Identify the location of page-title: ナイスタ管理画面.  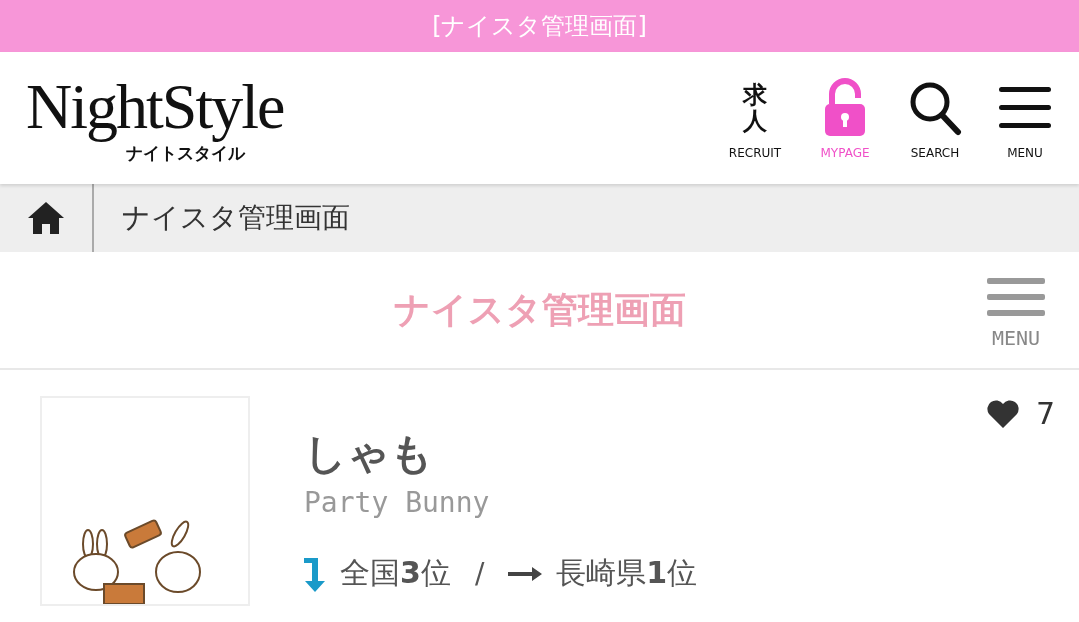
(539, 309).